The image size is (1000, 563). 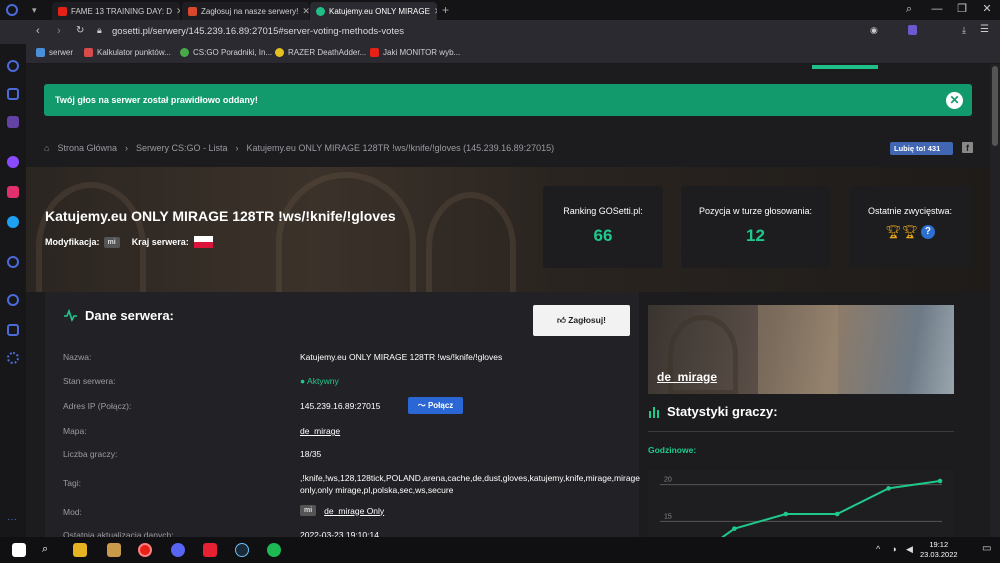 What do you see at coordinates (893, 231) in the screenshot?
I see `trophy-icon: 🏆︎` at bounding box center [893, 231].